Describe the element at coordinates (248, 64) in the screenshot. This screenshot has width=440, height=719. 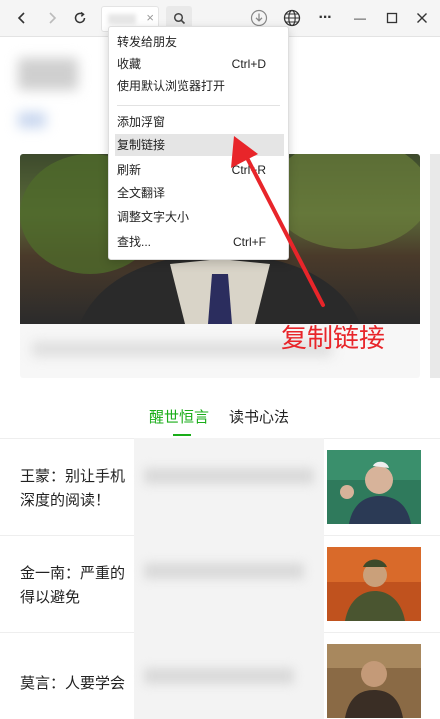
I see `menu-item-shortcut: Ctrl+D` at that location.